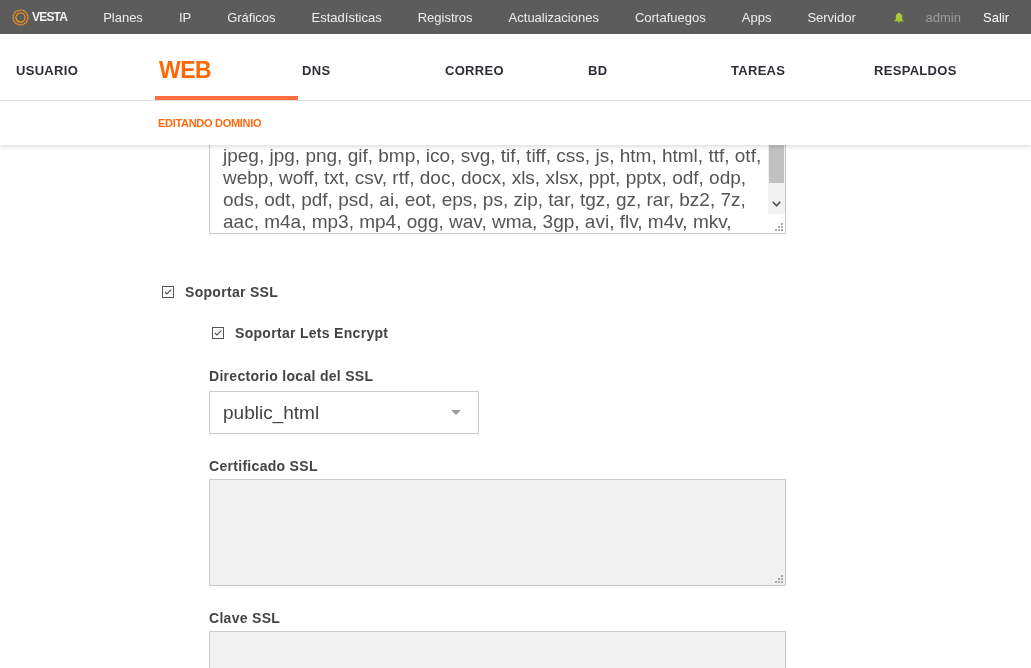  Describe the element at coordinates (263, 466) in the screenshot. I see `field-label: Certificado SSL` at that location.